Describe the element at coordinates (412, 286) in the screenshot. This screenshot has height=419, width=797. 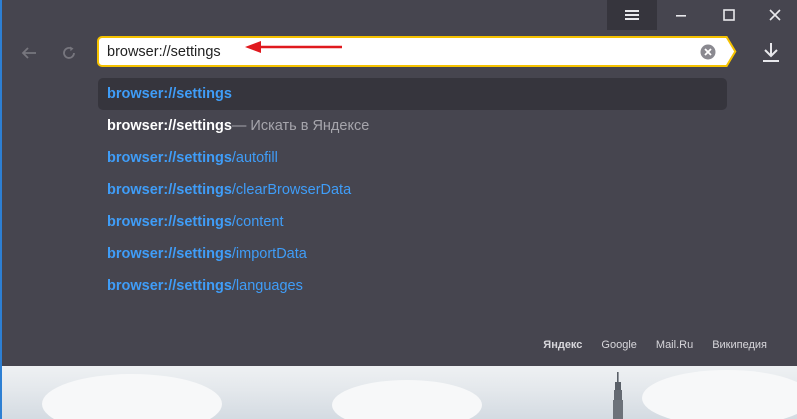
I see `suggestion-item: browser://settings/languages` at that location.